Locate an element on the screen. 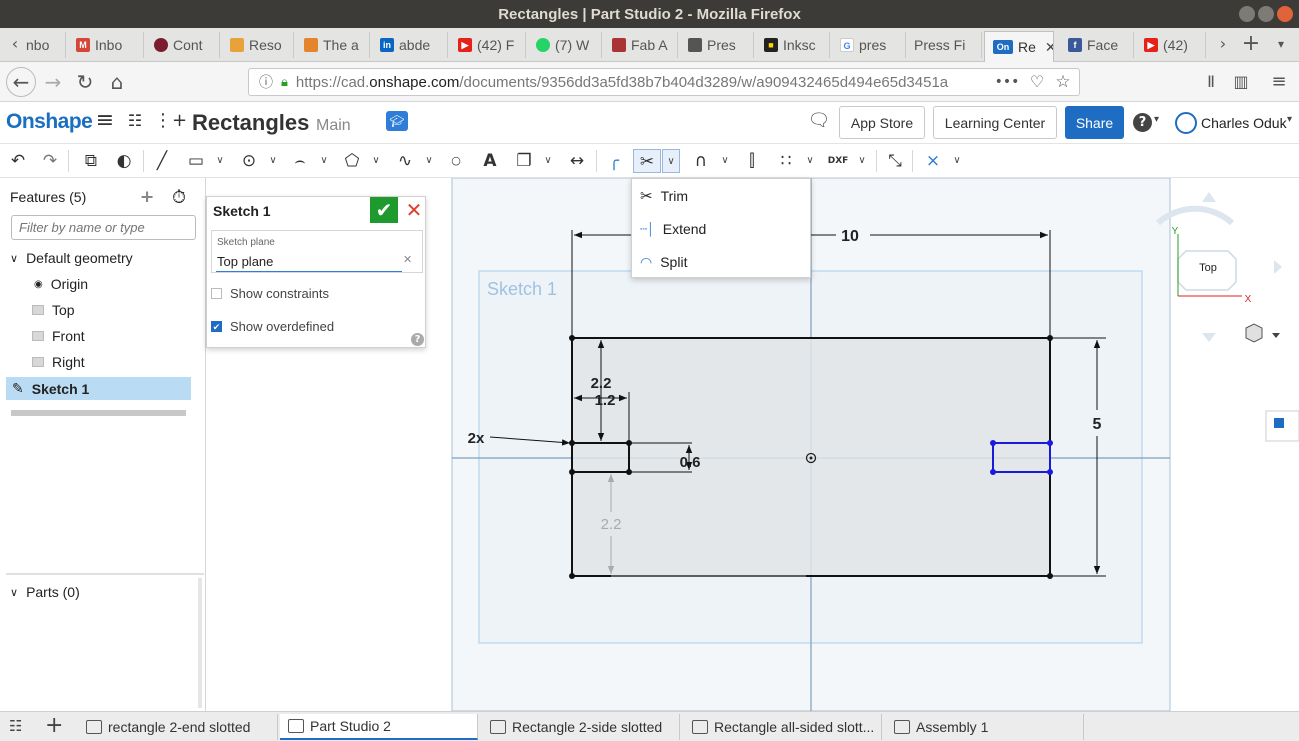 The image size is (1299, 741). browser-tab: Pres is located at coordinates (717, 45).